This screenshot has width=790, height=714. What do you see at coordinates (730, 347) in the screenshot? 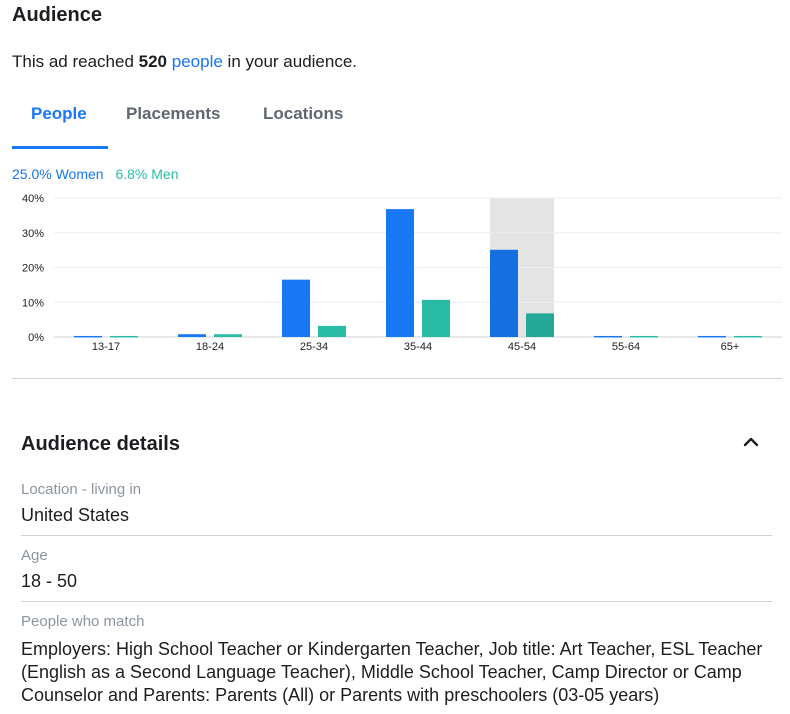
I see `x-tick-label: 65+` at bounding box center [730, 347].